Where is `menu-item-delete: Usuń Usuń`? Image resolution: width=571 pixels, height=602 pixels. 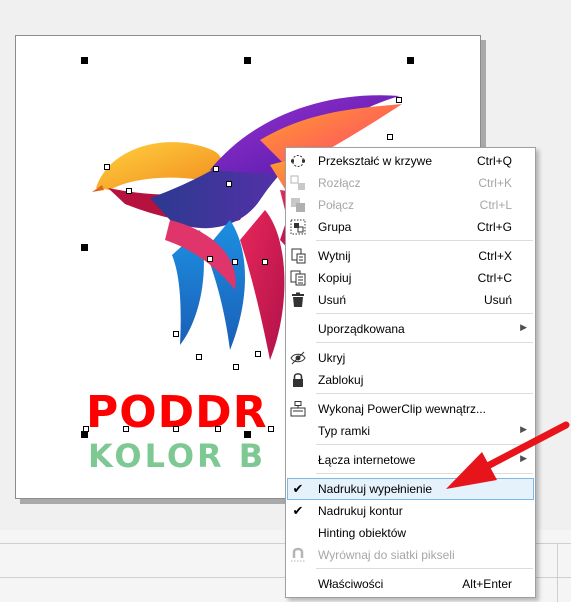 menu-item-delete: Usuń Usuń is located at coordinates (410, 300).